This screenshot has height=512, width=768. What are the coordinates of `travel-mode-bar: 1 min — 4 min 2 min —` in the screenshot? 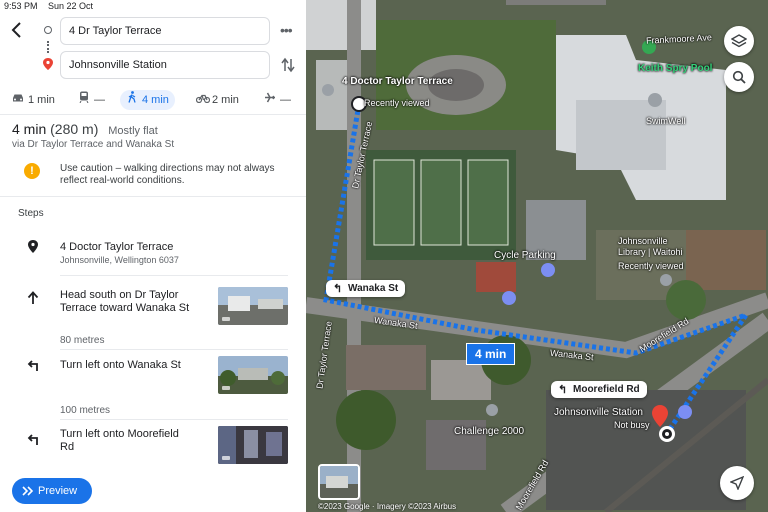 It's located at (153, 100).